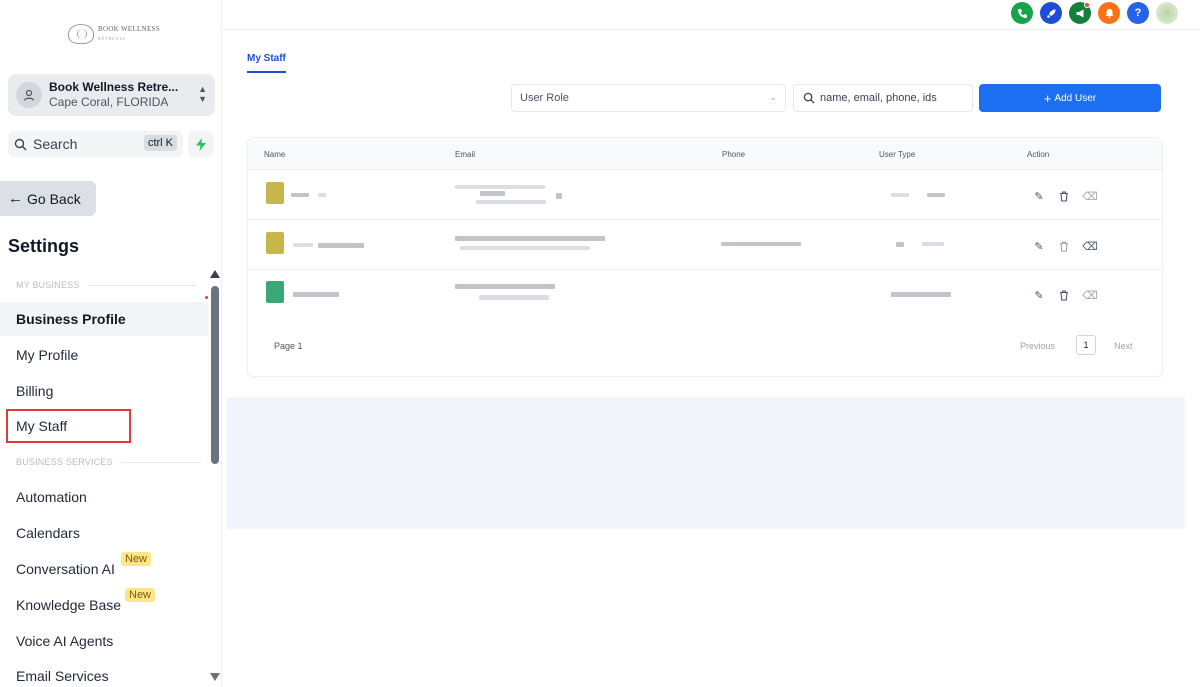 This screenshot has height=687, width=1200. Describe the element at coordinates (1138, 13) in the screenshot. I see `help-icon: ?` at that location.